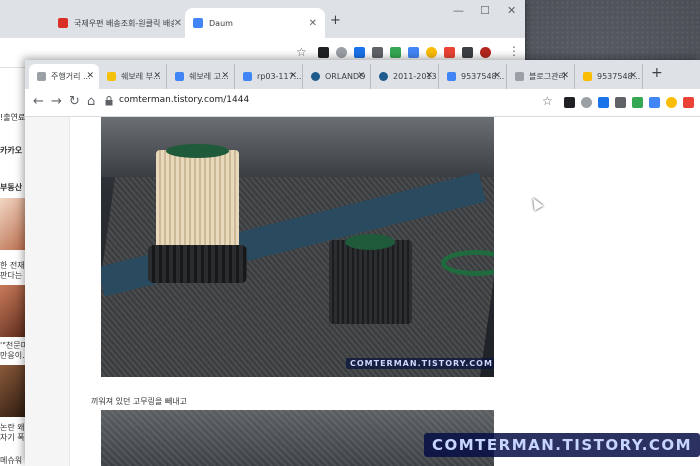 The width and height of the screenshot is (700, 466). I want to click on side-text: 메슈워, so click(11, 460).